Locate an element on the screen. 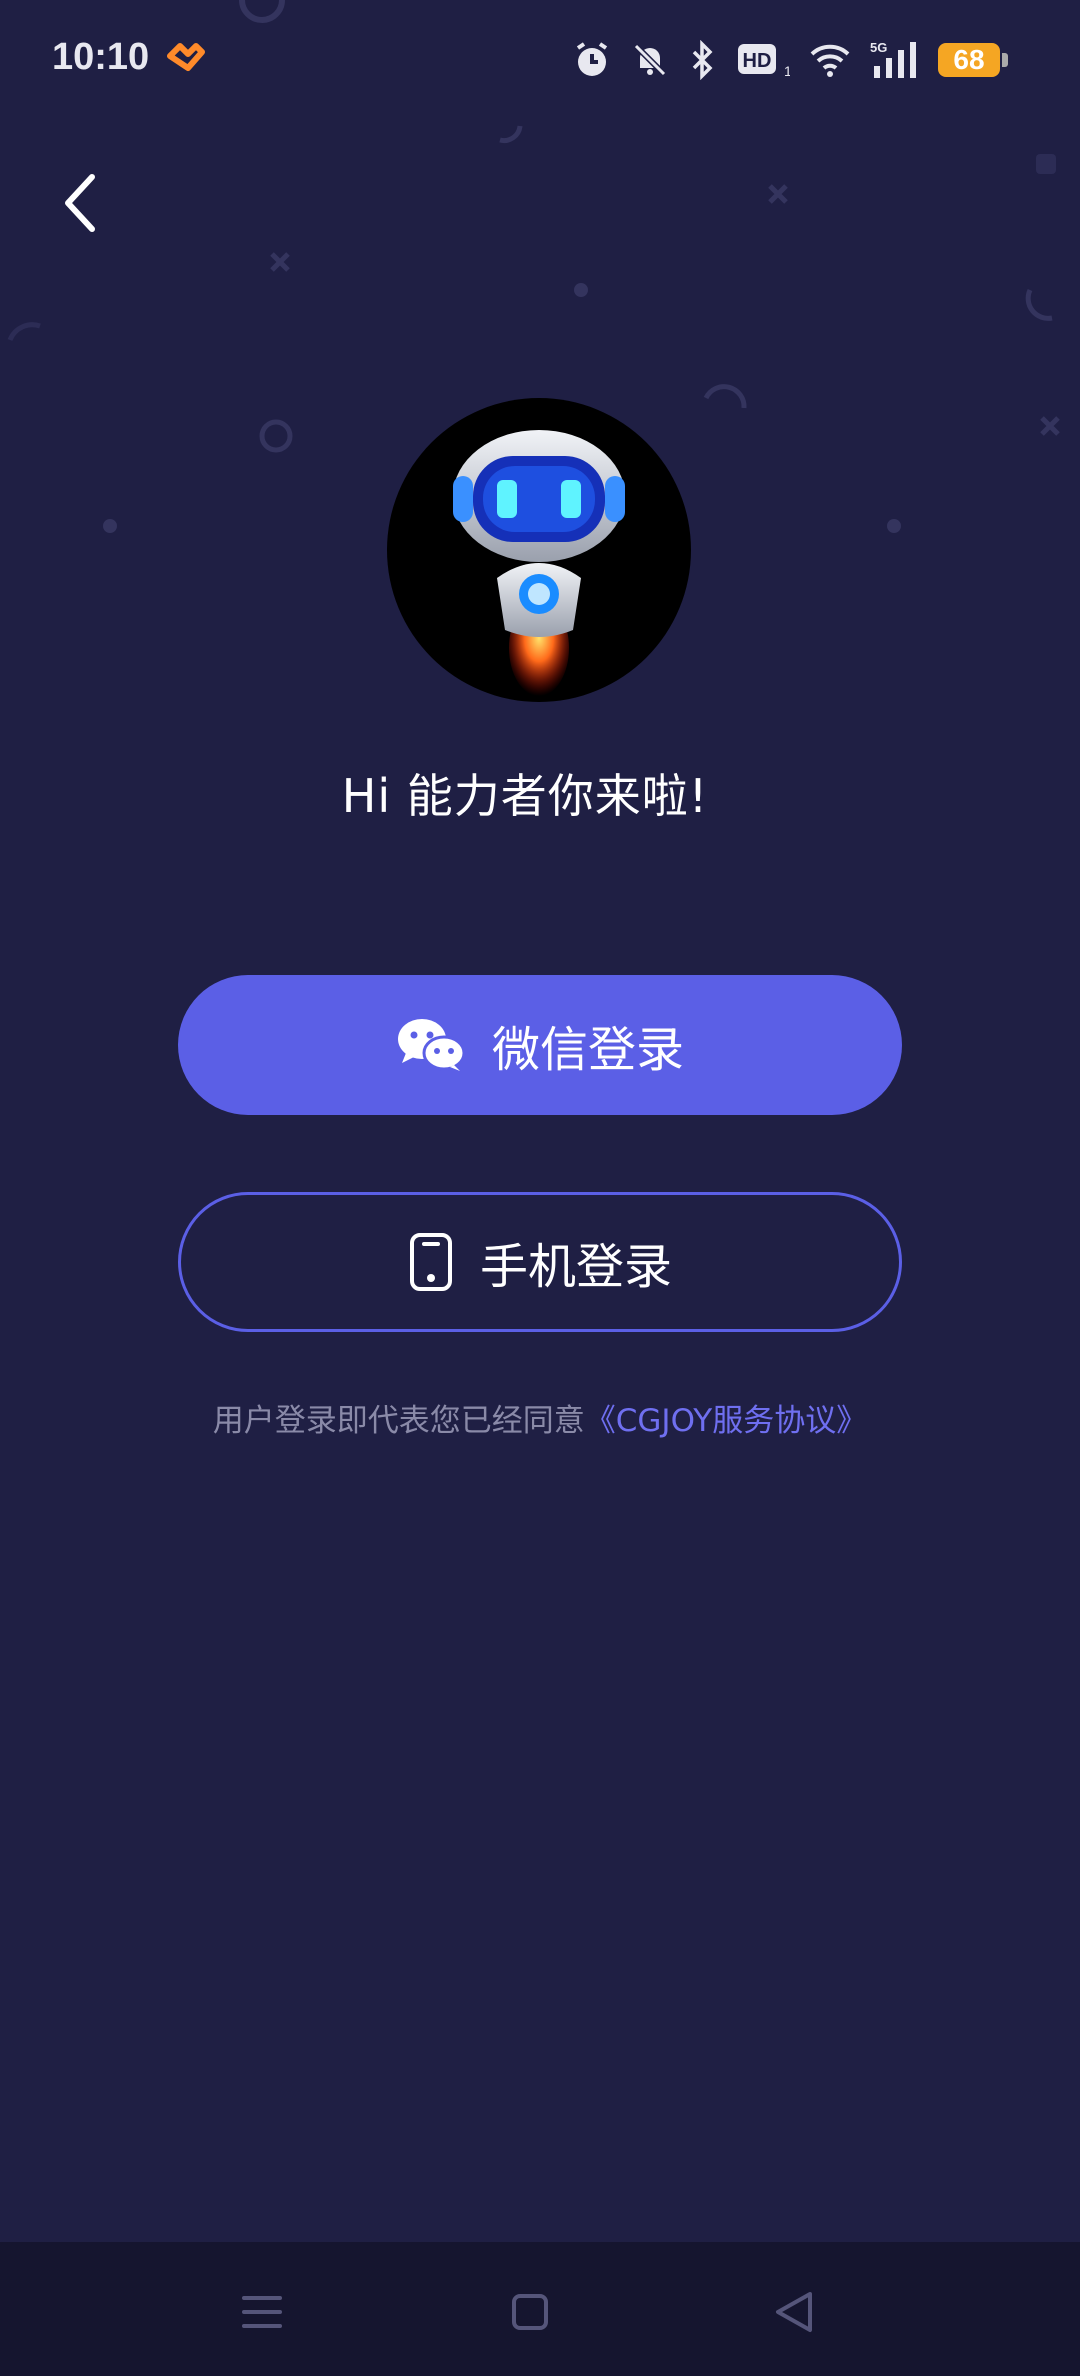 This screenshot has height=2376, width=1080. system-nav-bar is located at coordinates (540, 2309).